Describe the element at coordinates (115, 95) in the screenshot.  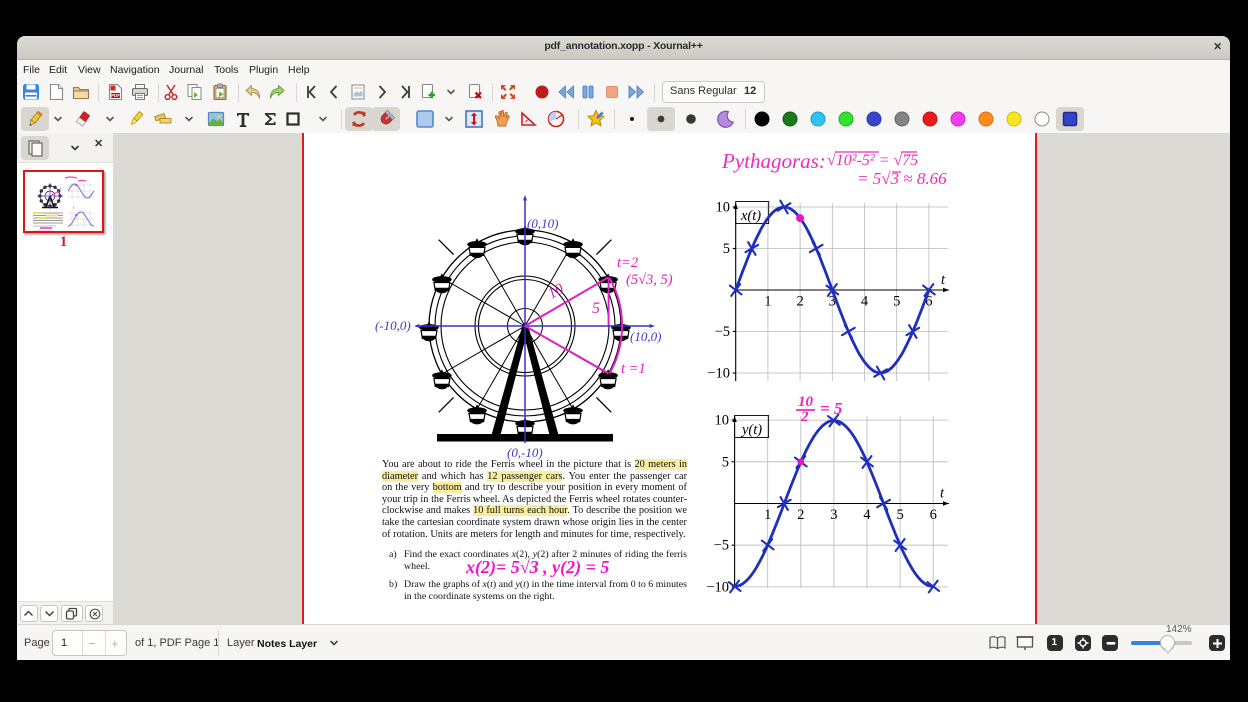
I see `svg-text: PDF` at that location.